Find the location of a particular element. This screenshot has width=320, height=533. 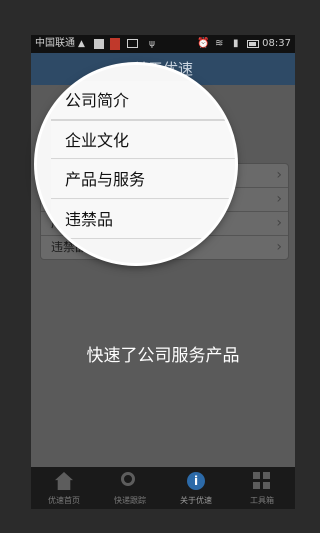

image-icon is located at coordinates (99, 44).